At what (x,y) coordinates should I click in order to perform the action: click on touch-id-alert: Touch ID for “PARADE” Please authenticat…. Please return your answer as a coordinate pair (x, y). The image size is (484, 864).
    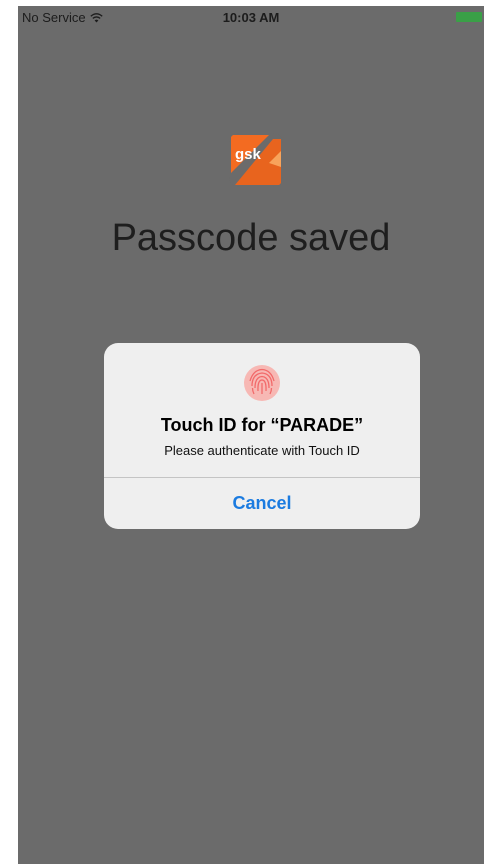
    Looking at the image, I should click on (262, 436).